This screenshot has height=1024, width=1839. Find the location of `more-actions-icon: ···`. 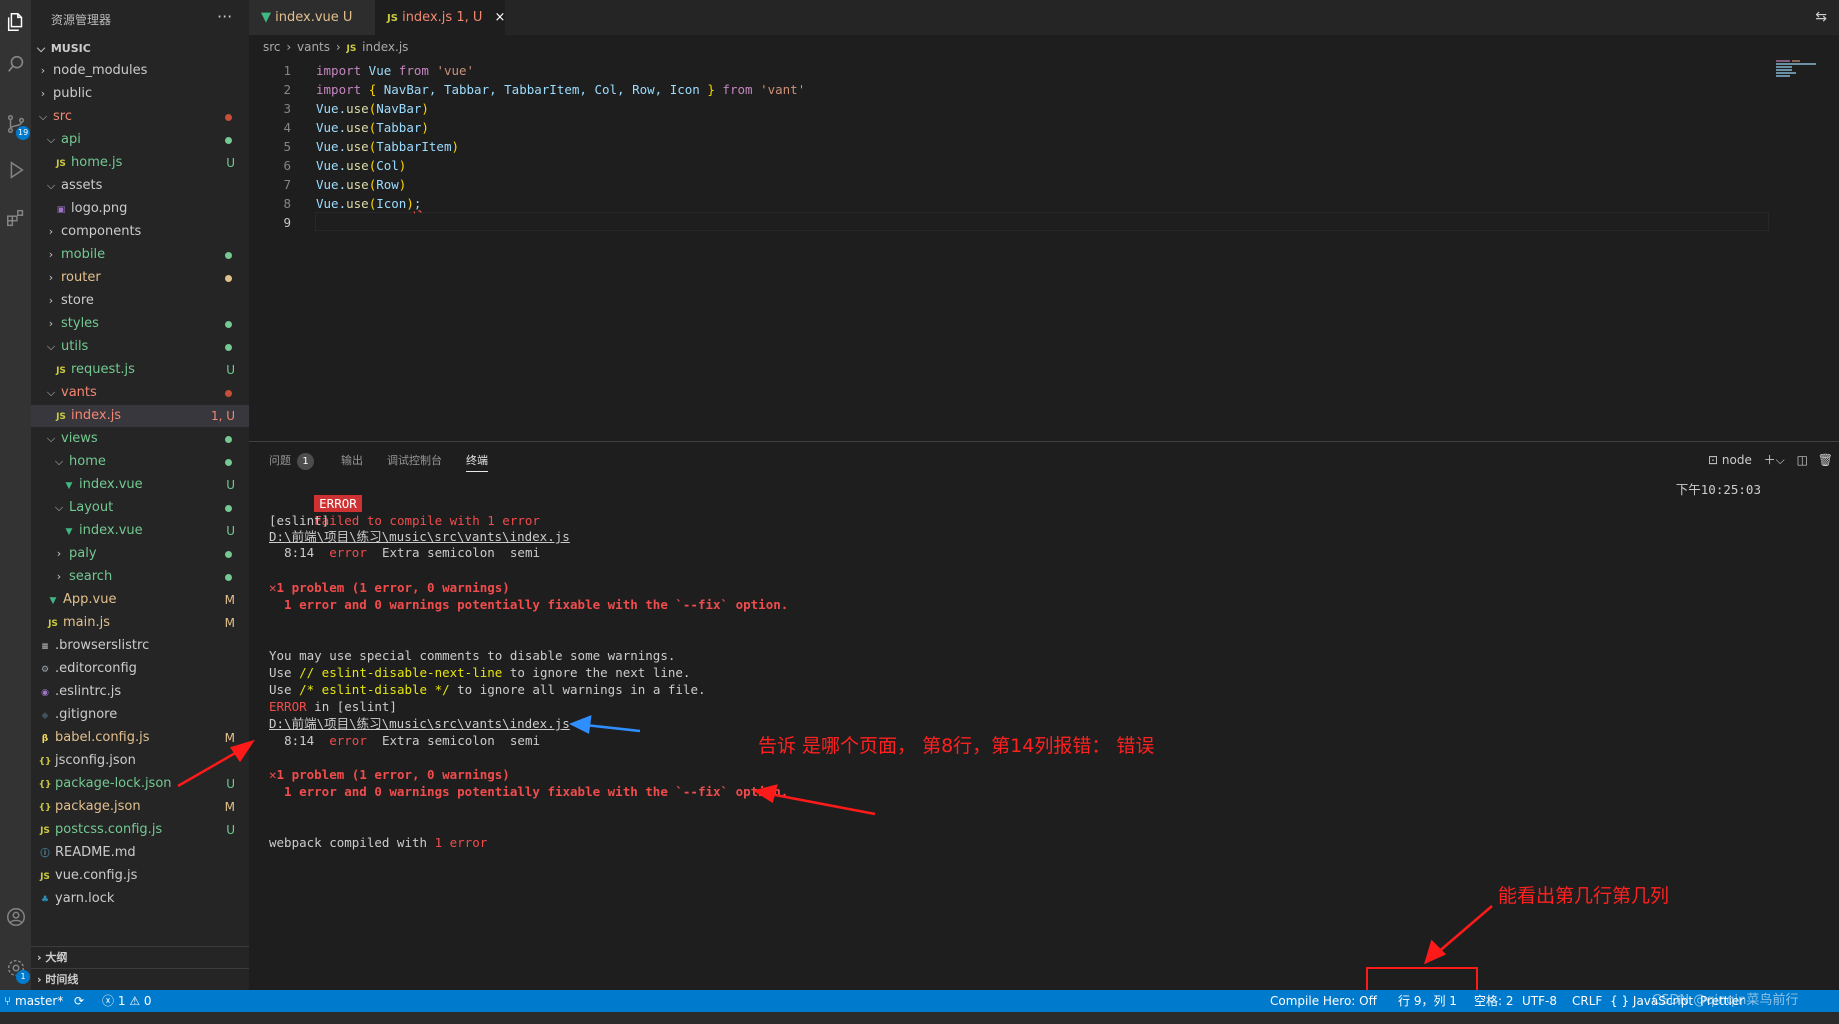

more-actions-icon: ··· is located at coordinates (224, 16).